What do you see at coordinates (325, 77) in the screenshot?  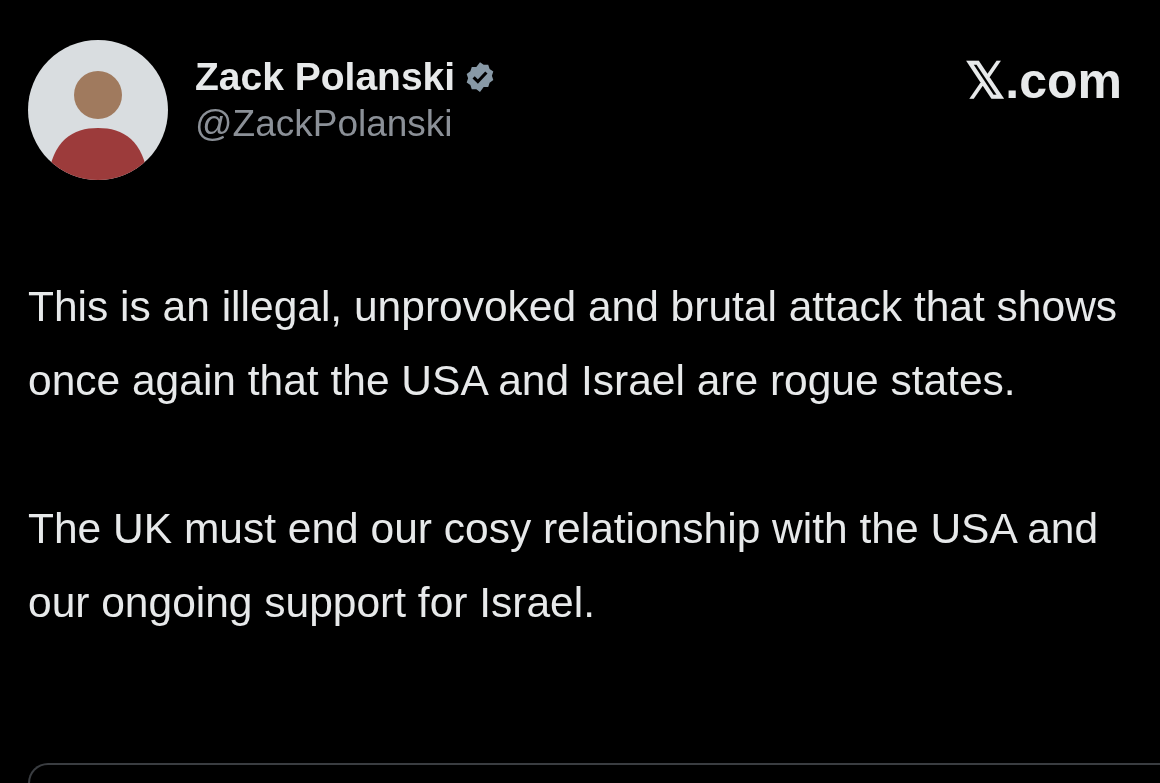 I see `author-name: Zack Polanski` at bounding box center [325, 77].